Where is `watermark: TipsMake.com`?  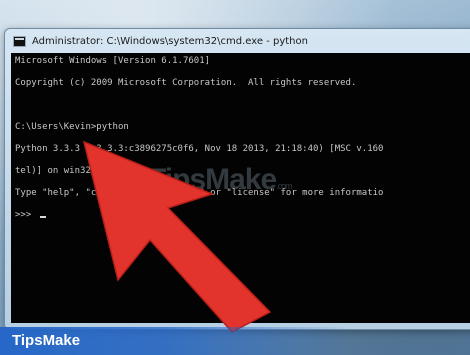 watermark: TipsMake.com is located at coordinates (220, 180).